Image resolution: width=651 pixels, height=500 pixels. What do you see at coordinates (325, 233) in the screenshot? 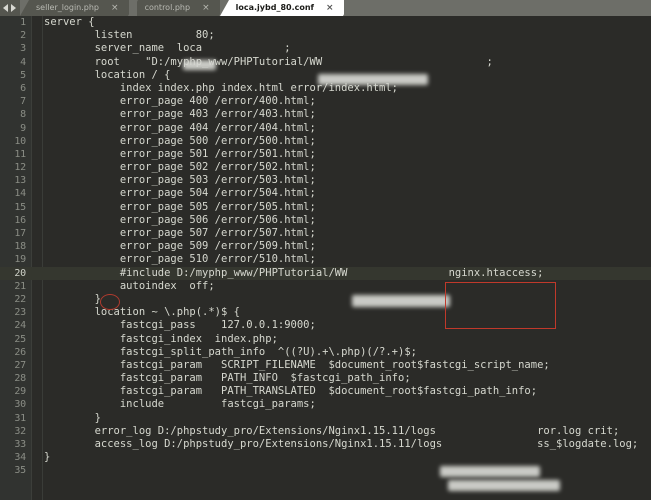
I see `code-line: 17 error_page 507 /error/507.html;` at bounding box center [325, 233].